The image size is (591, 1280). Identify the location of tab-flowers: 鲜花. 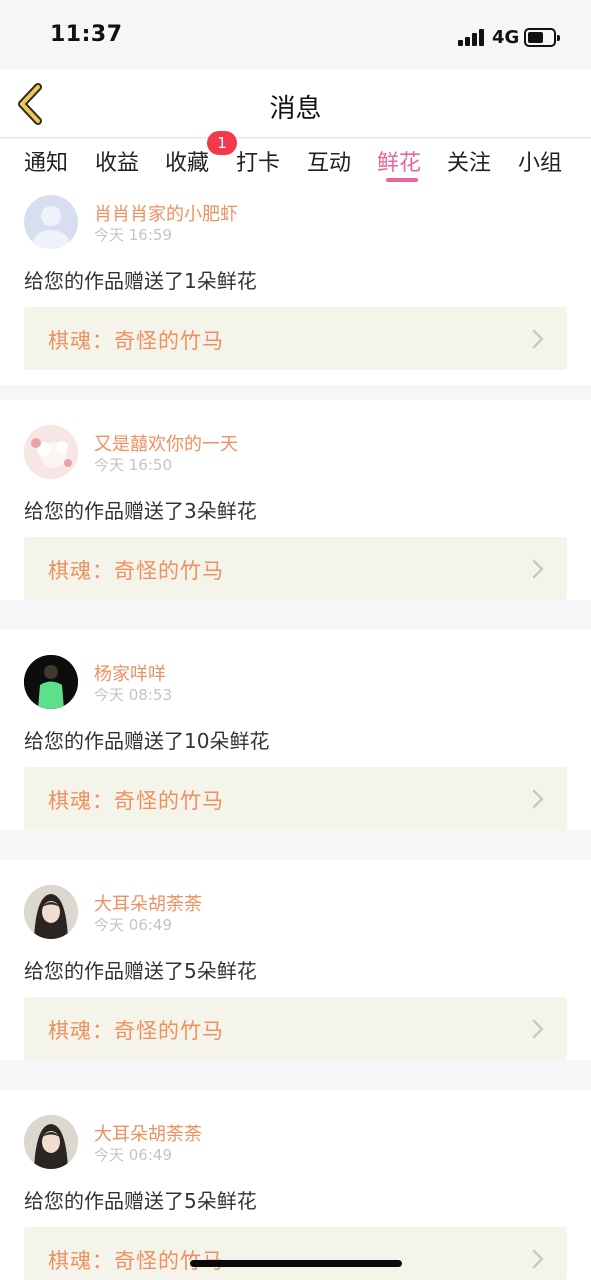
(399, 161).